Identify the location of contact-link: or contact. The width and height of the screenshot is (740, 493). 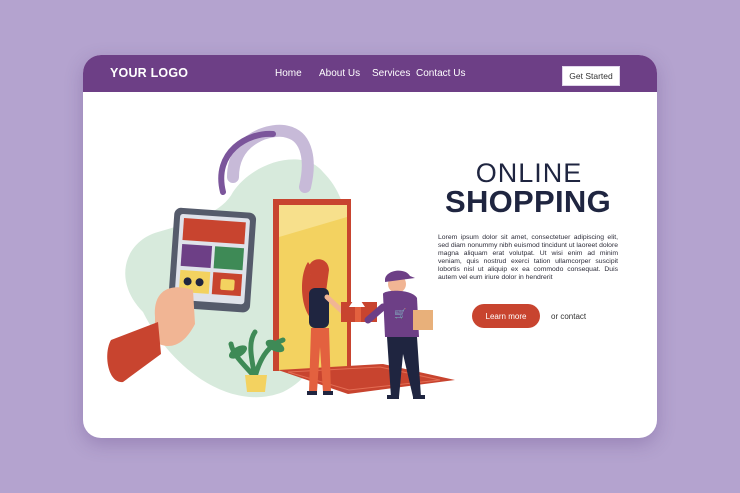
(568, 316).